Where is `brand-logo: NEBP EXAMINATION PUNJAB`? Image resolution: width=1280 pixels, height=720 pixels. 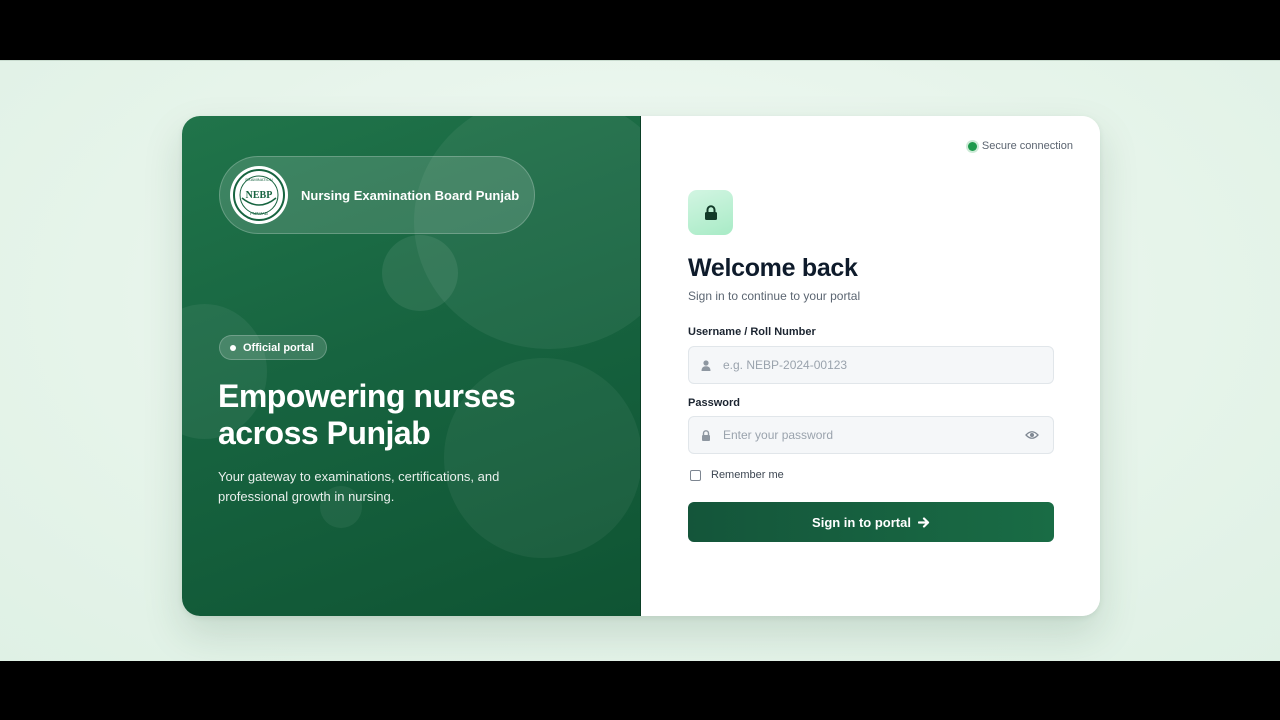
brand-logo: NEBP EXAMINATION PUNJAB is located at coordinates (259, 195).